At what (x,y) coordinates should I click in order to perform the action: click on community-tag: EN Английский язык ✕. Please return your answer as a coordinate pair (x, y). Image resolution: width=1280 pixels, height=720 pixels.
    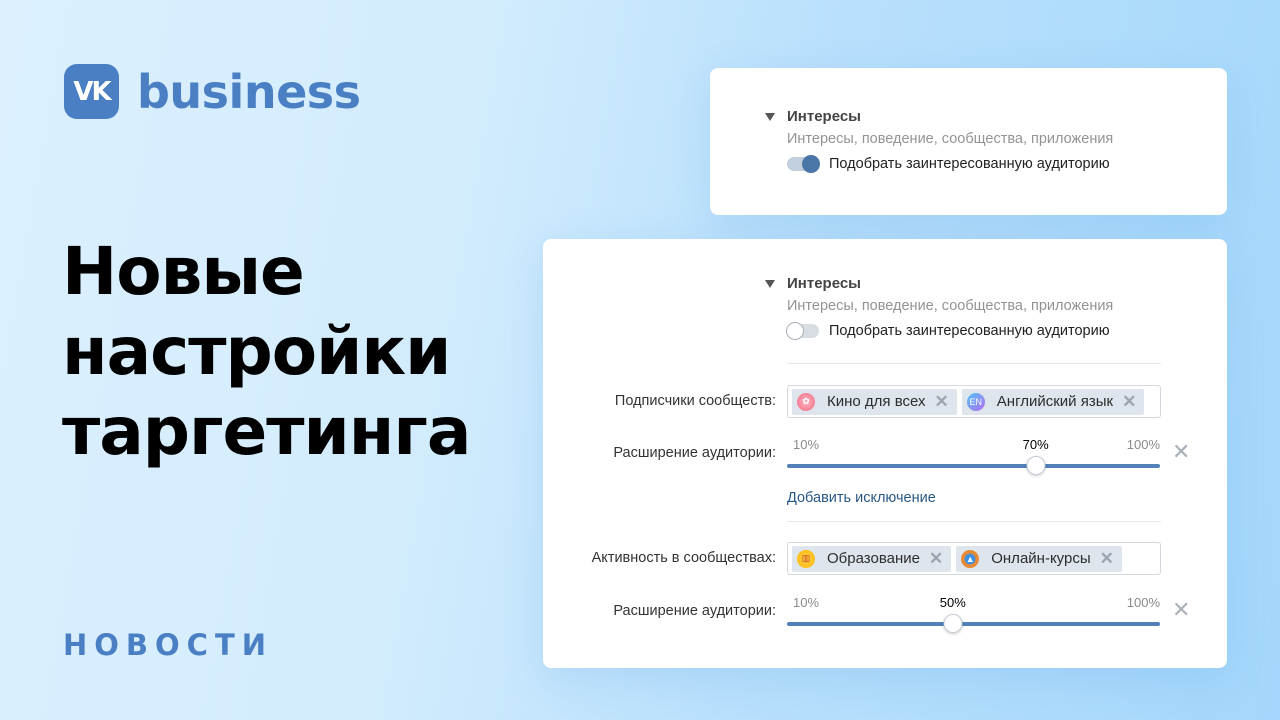
    Looking at the image, I should click on (1053, 401).